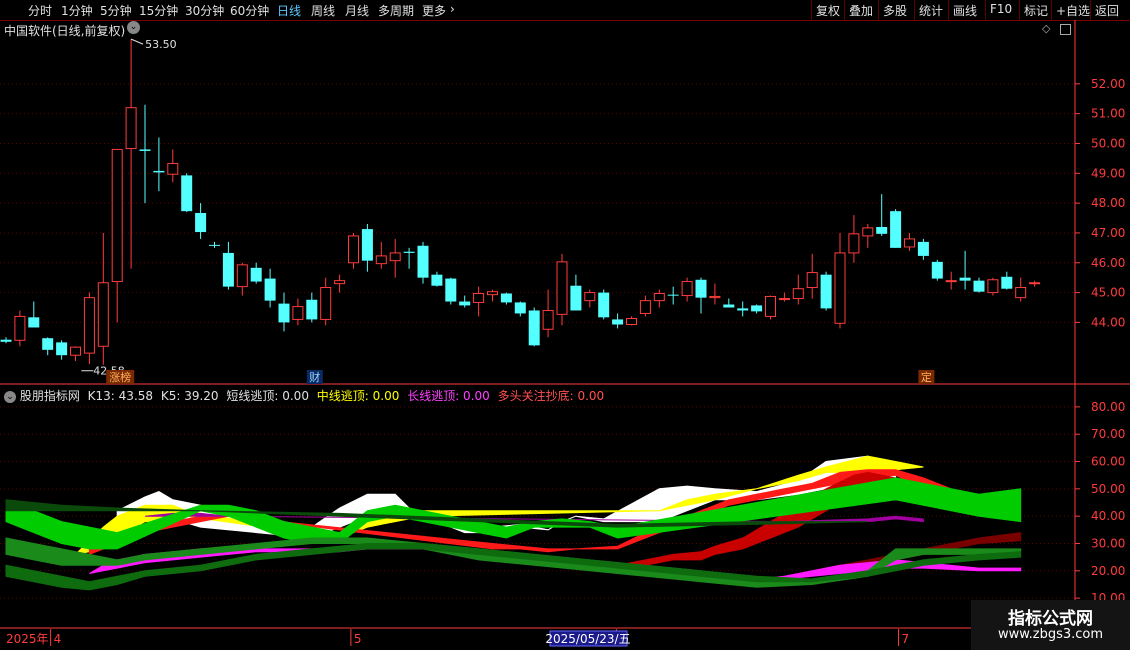 This screenshot has width=1130, height=650. I want to click on price-tick-label: 50.00, so click(1108, 143).